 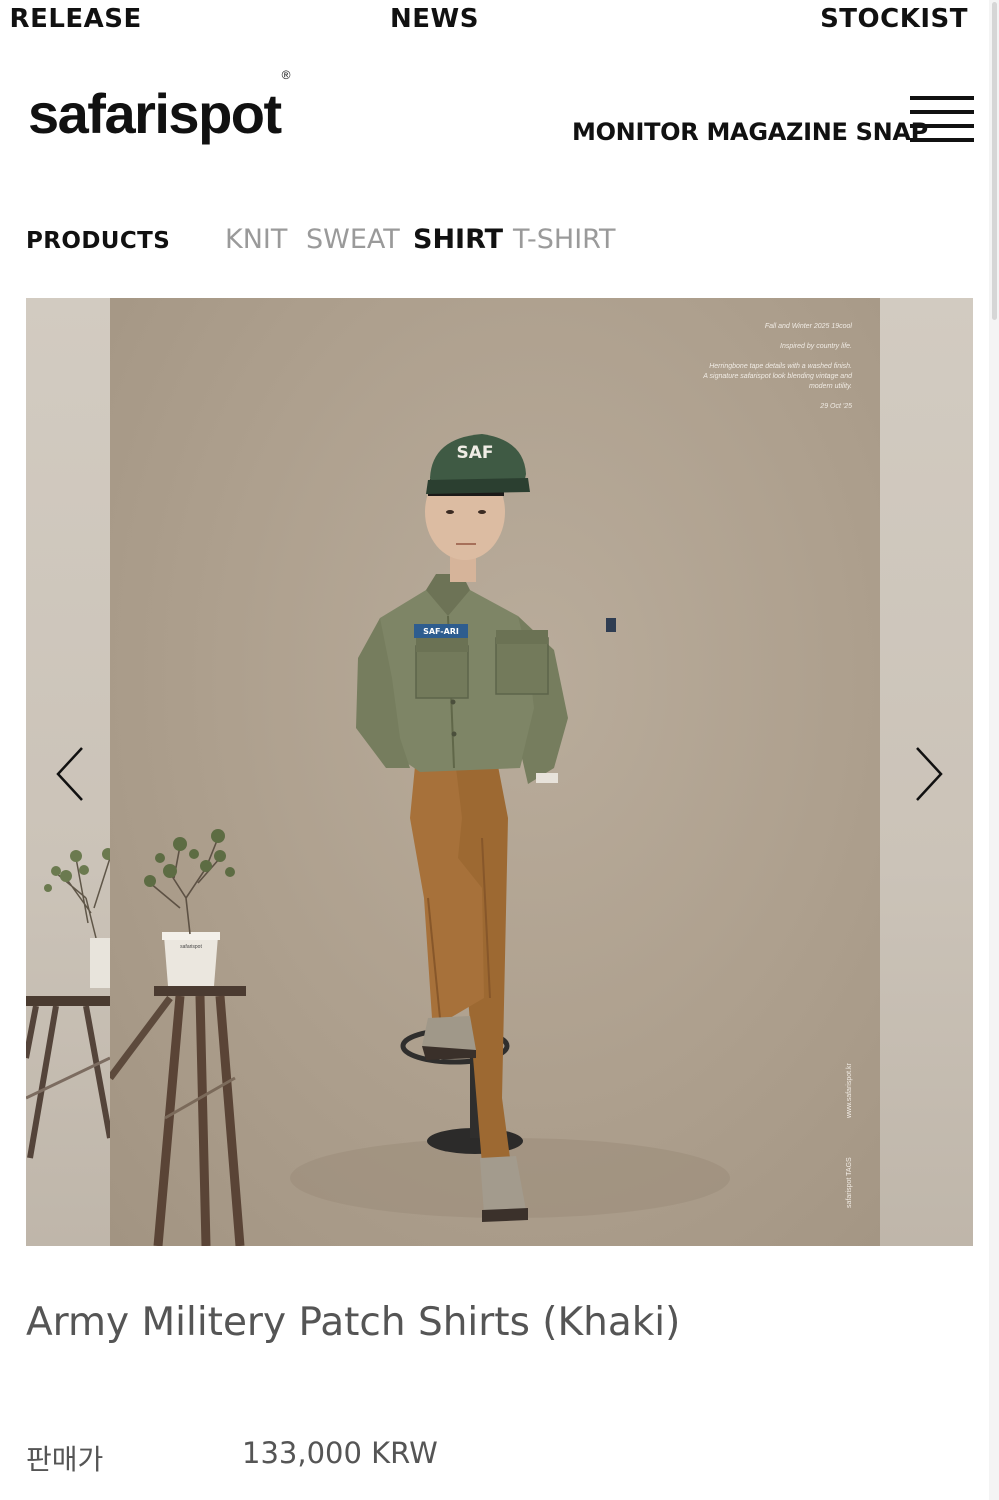 What do you see at coordinates (71, 19) in the screenshot?
I see `nav-release-link: / RELEASE` at bounding box center [71, 19].